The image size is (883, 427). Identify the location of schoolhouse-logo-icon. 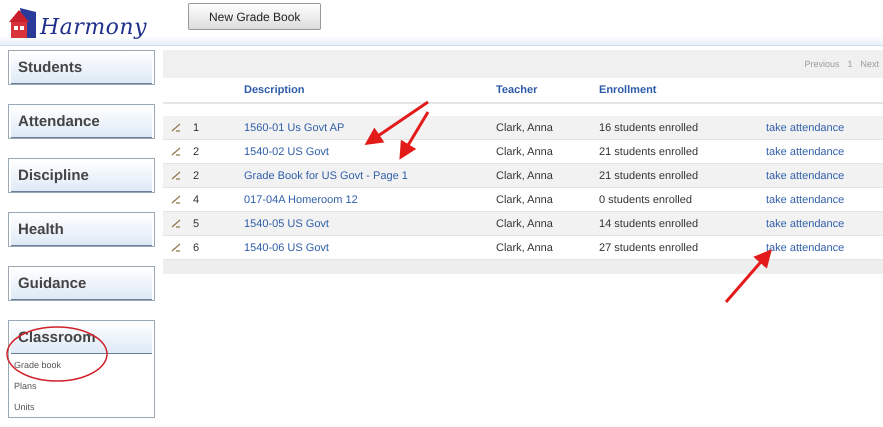
(23, 23).